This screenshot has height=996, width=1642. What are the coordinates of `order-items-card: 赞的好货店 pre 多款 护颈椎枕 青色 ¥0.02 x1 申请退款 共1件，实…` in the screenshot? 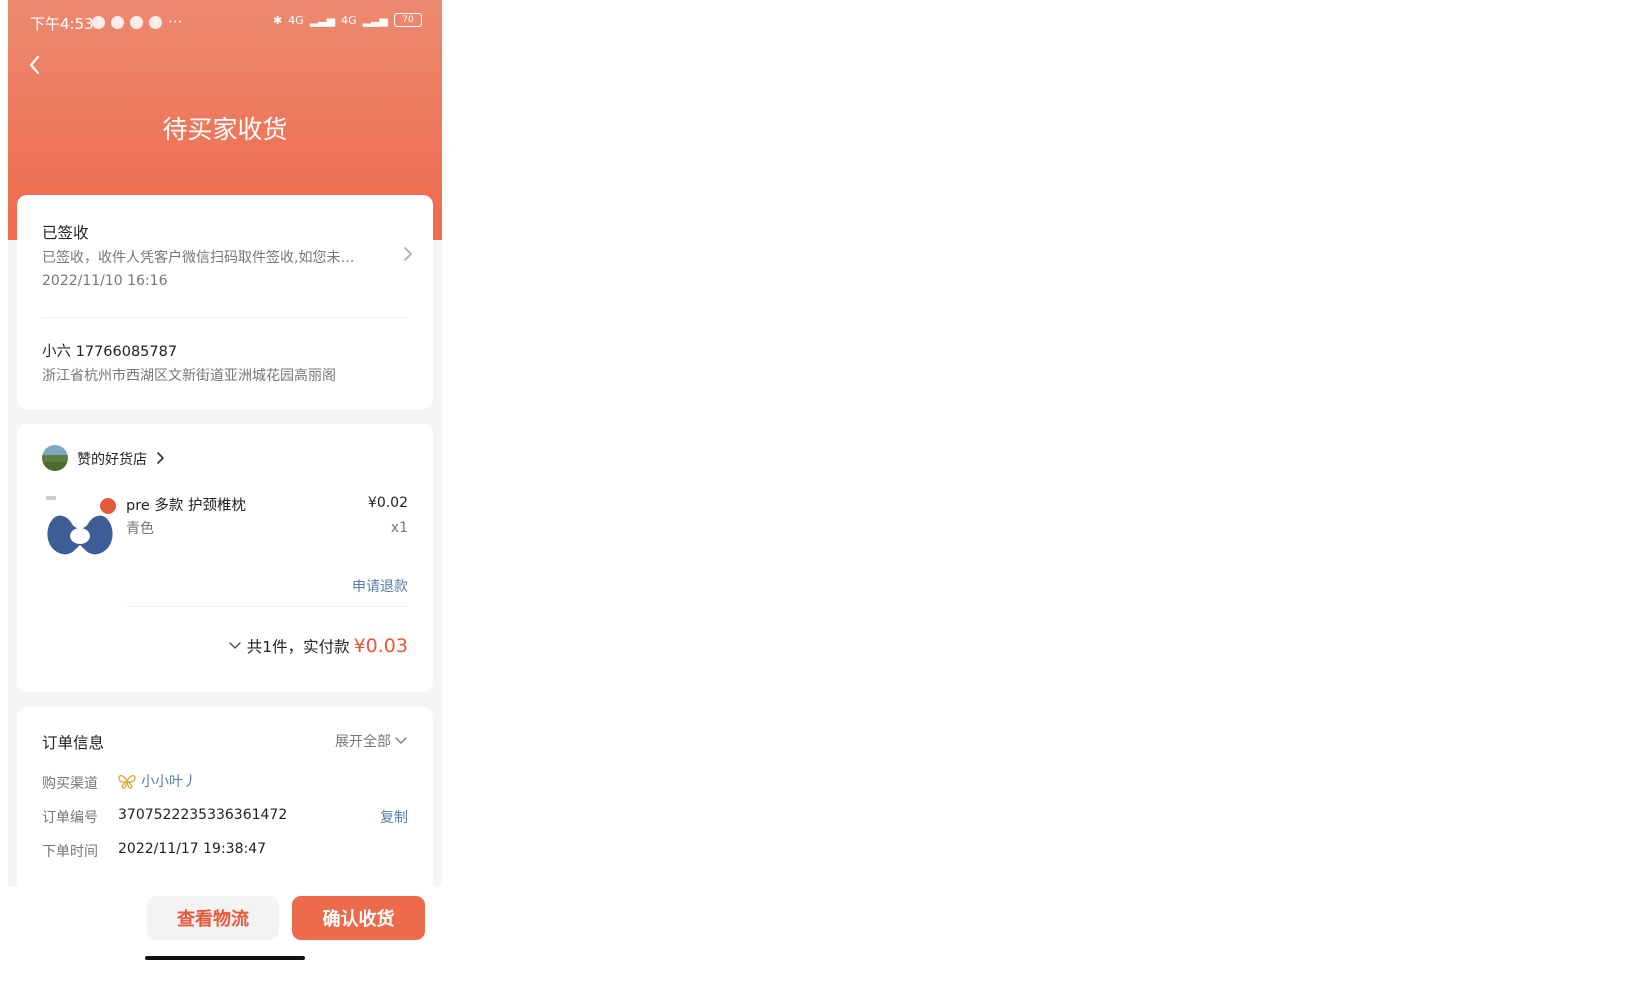 It's located at (225, 558).